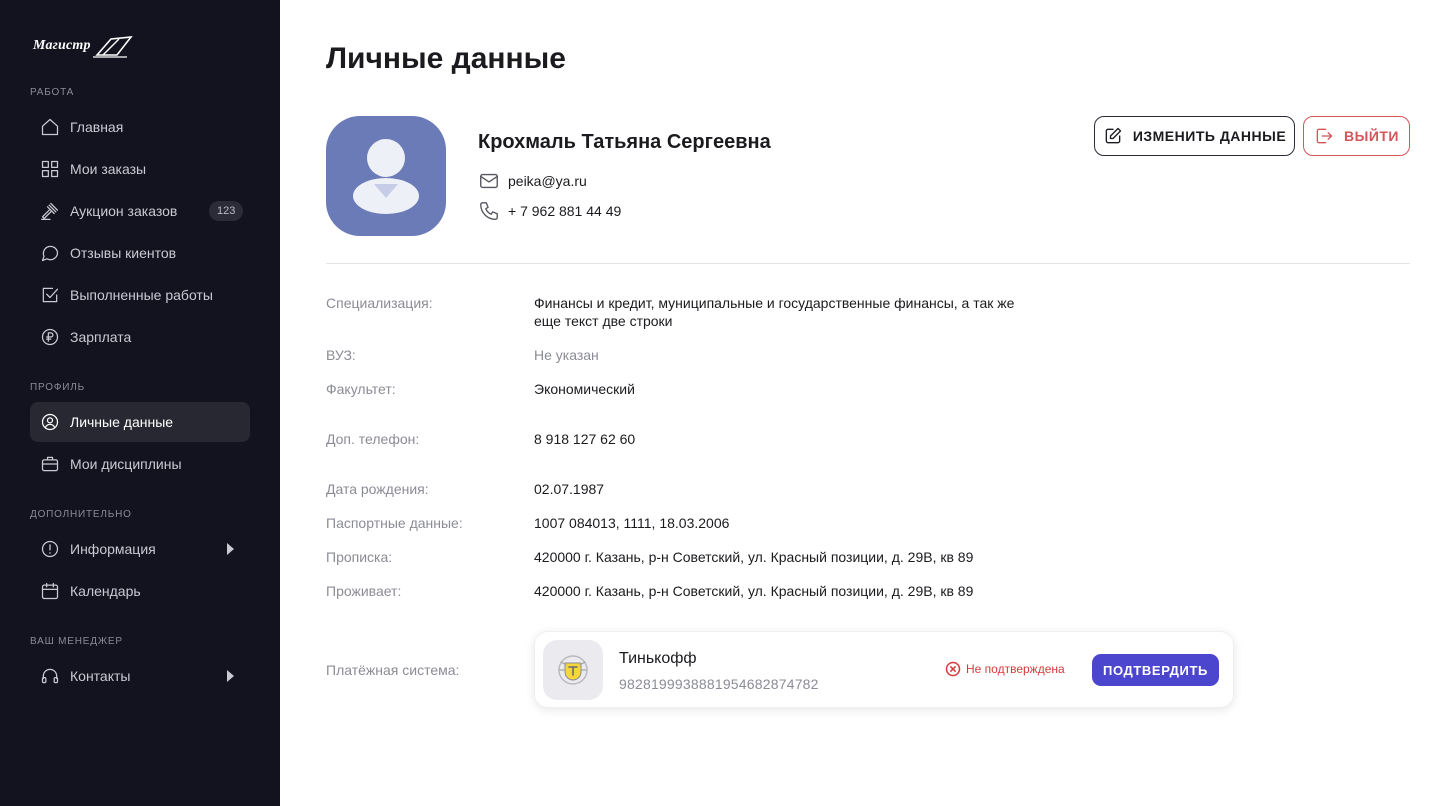 The height and width of the screenshot is (806, 1440). Describe the element at coordinates (547, 181) in the screenshot. I see `email-value: peika@ya.ru` at that location.